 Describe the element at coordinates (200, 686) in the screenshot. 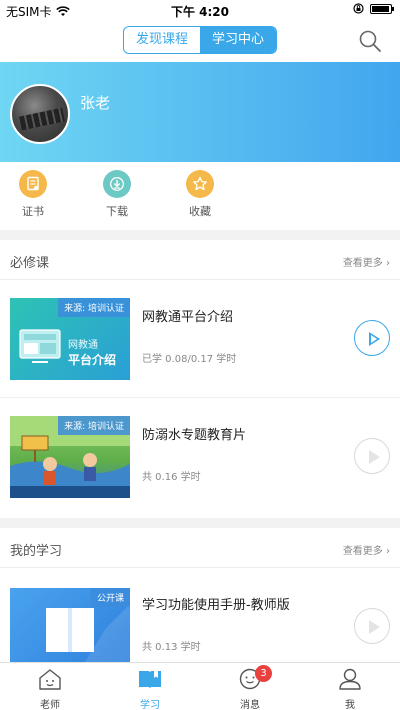

I see `bottom-tab-bar: 老师 学习 3 消息 我` at that location.